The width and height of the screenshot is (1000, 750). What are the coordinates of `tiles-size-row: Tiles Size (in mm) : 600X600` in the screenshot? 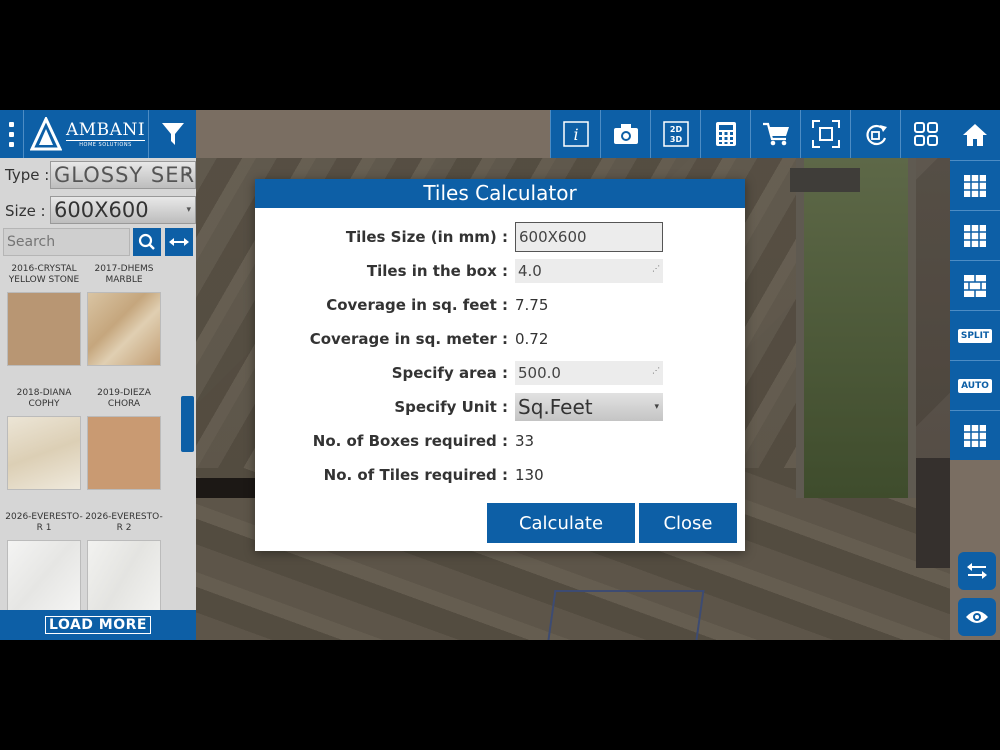 It's located at (500, 237).